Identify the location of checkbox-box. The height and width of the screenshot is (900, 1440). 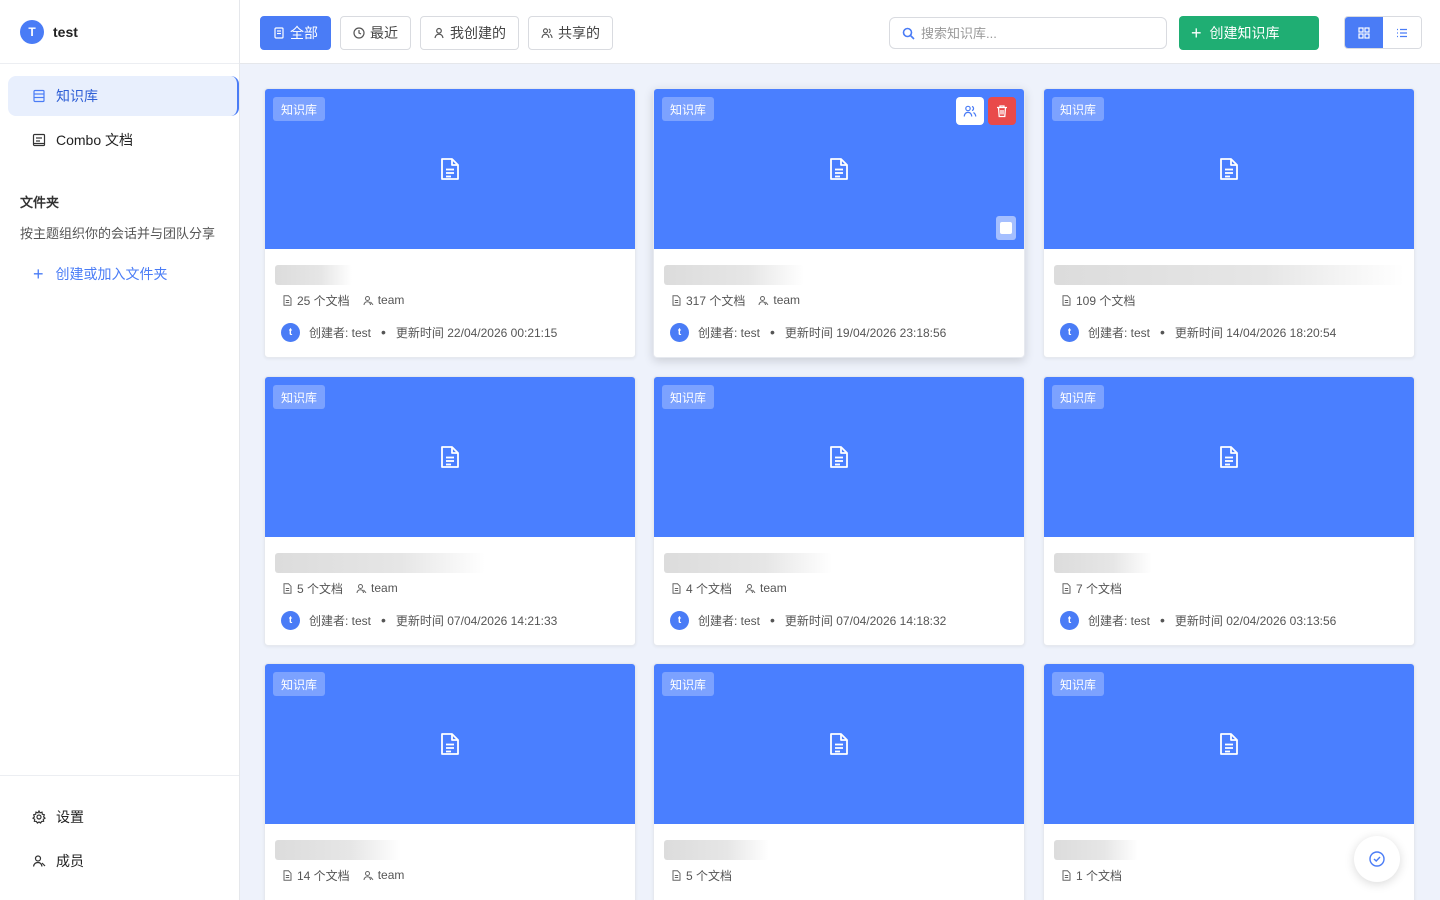
(1006, 228).